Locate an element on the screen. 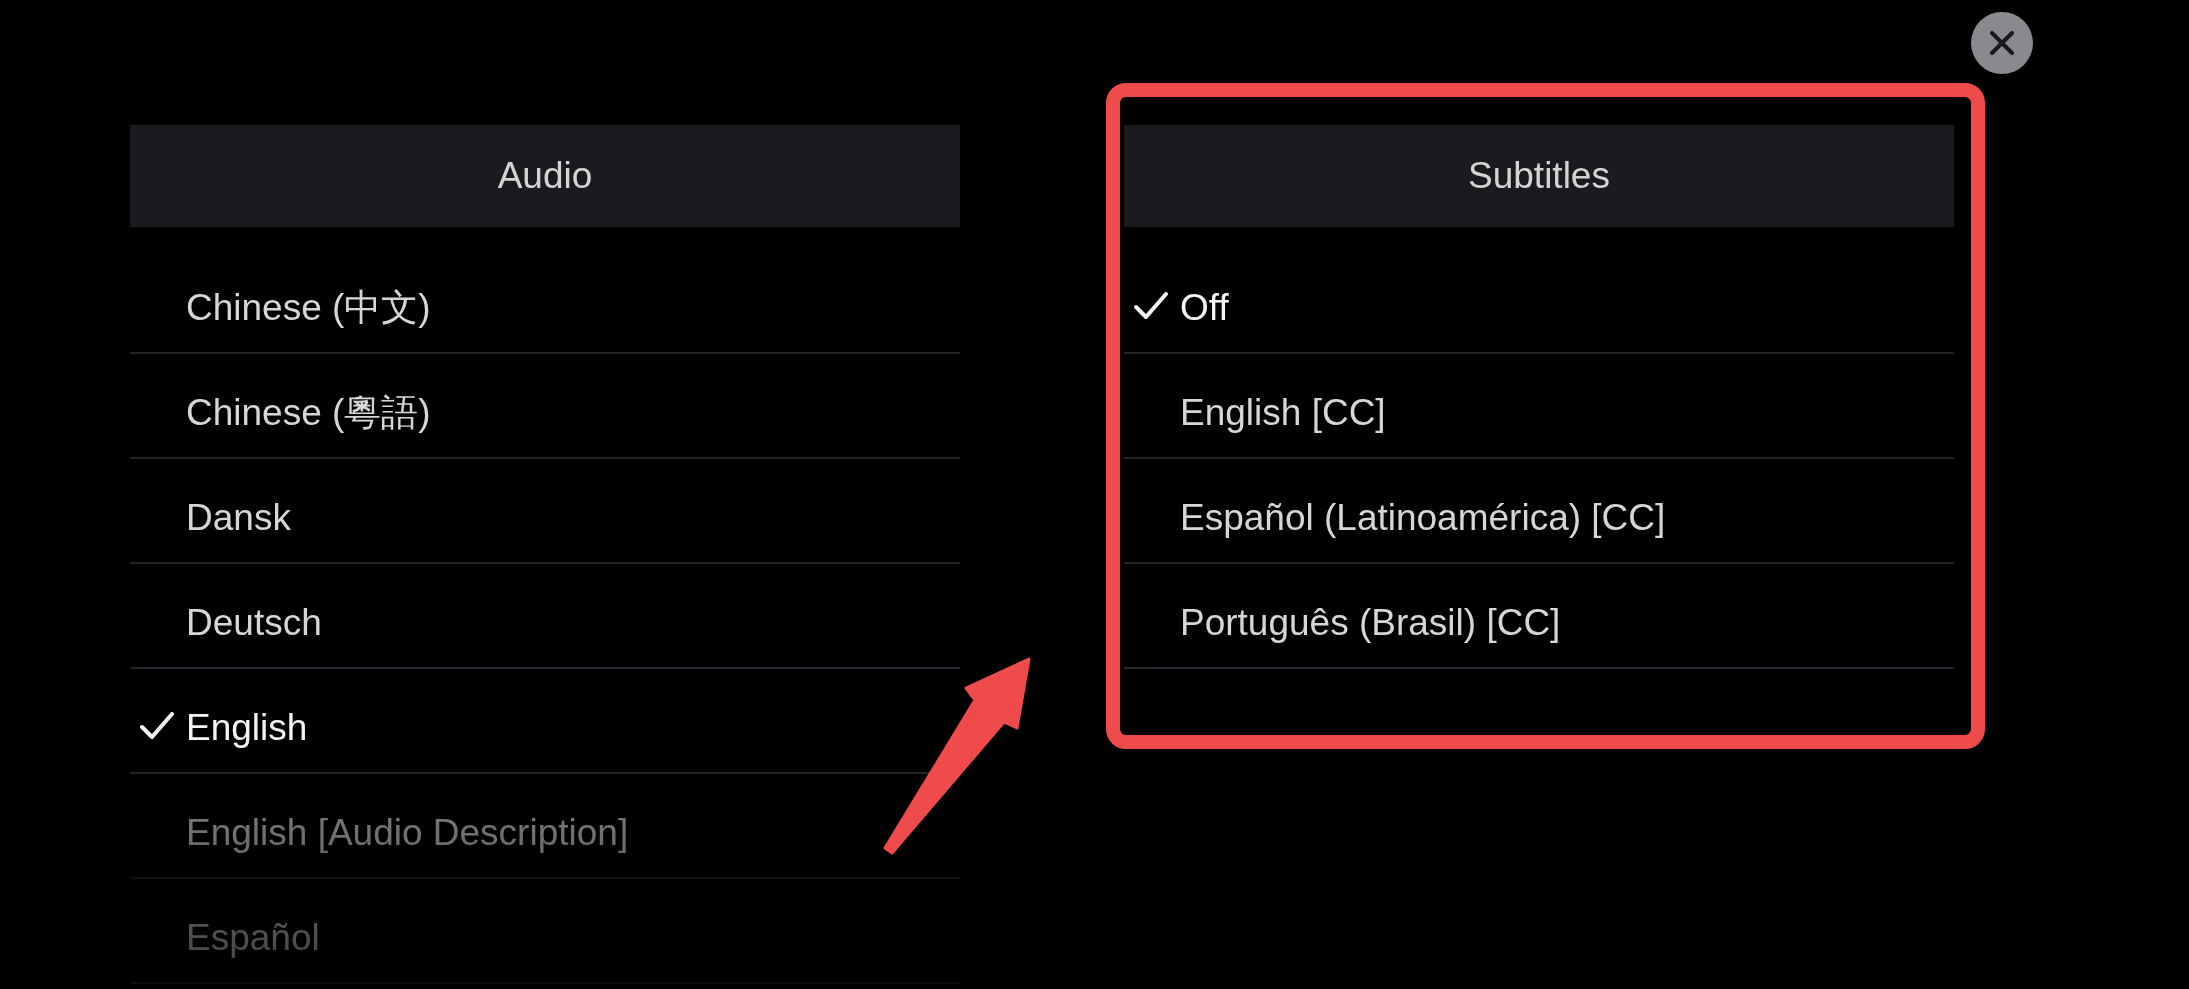 The width and height of the screenshot is (2189, 989). language-option: English [CC] is located at coordinates (1283, 412).